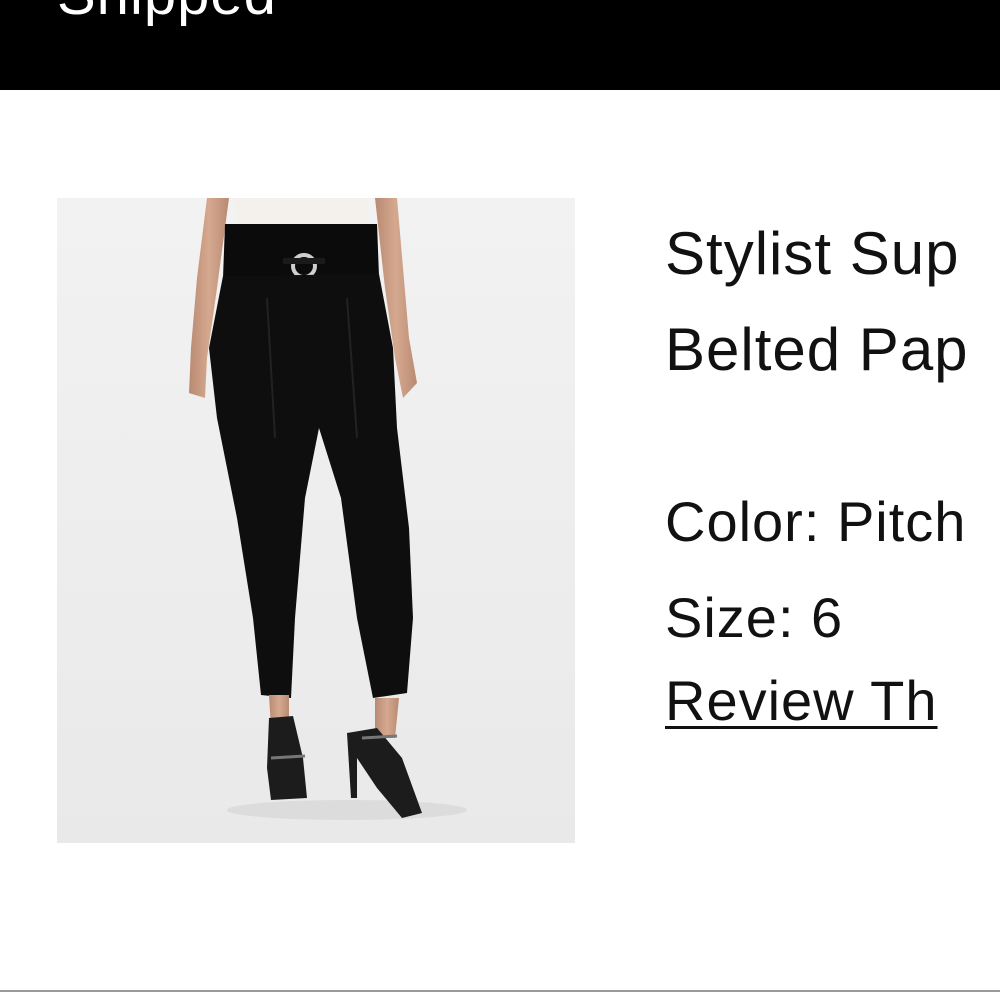  Describe the element at coordinates (816, 521) in the screenshot. I see `product-color: Color: Pitch` at that location.